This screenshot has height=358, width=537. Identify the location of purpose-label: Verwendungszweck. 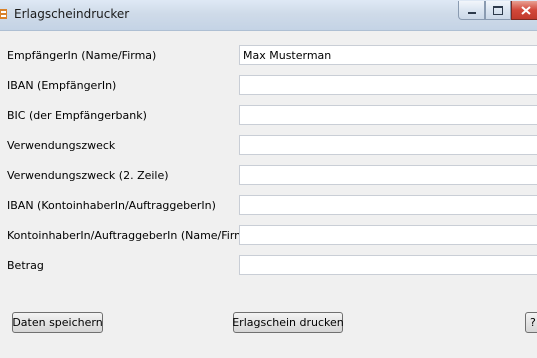
(61, 145).